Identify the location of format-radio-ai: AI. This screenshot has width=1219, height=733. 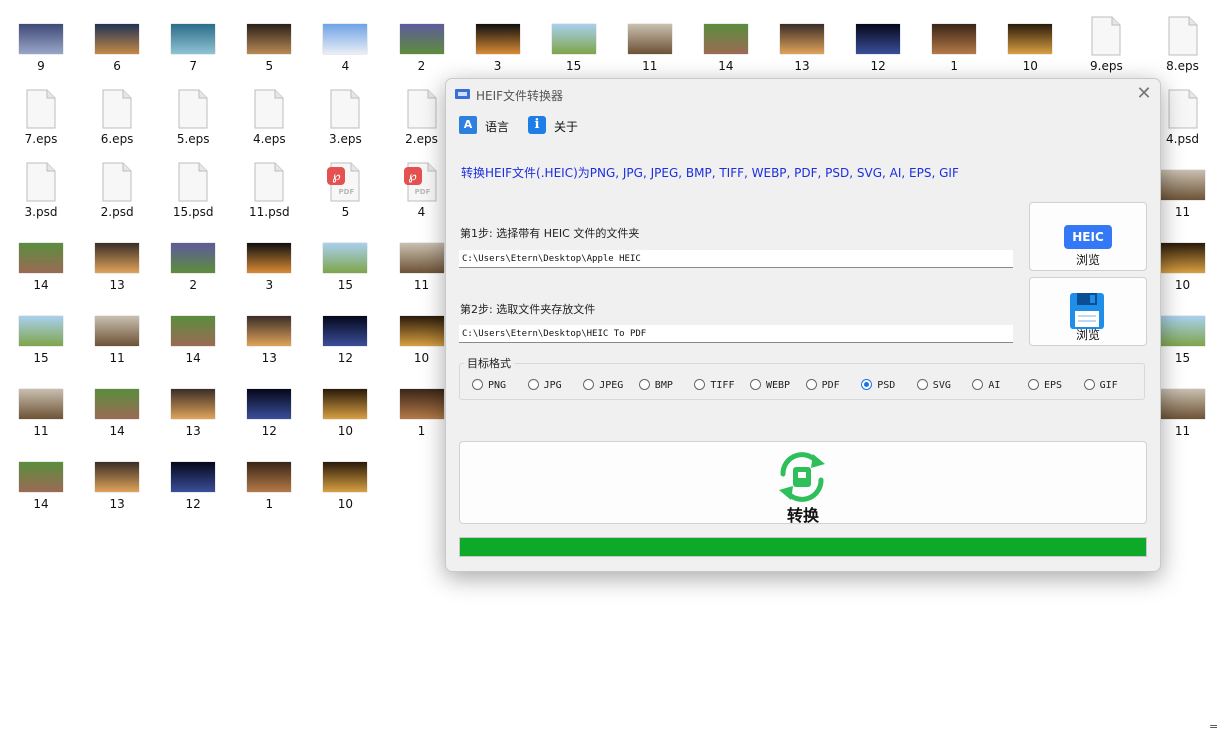
(986, 385).